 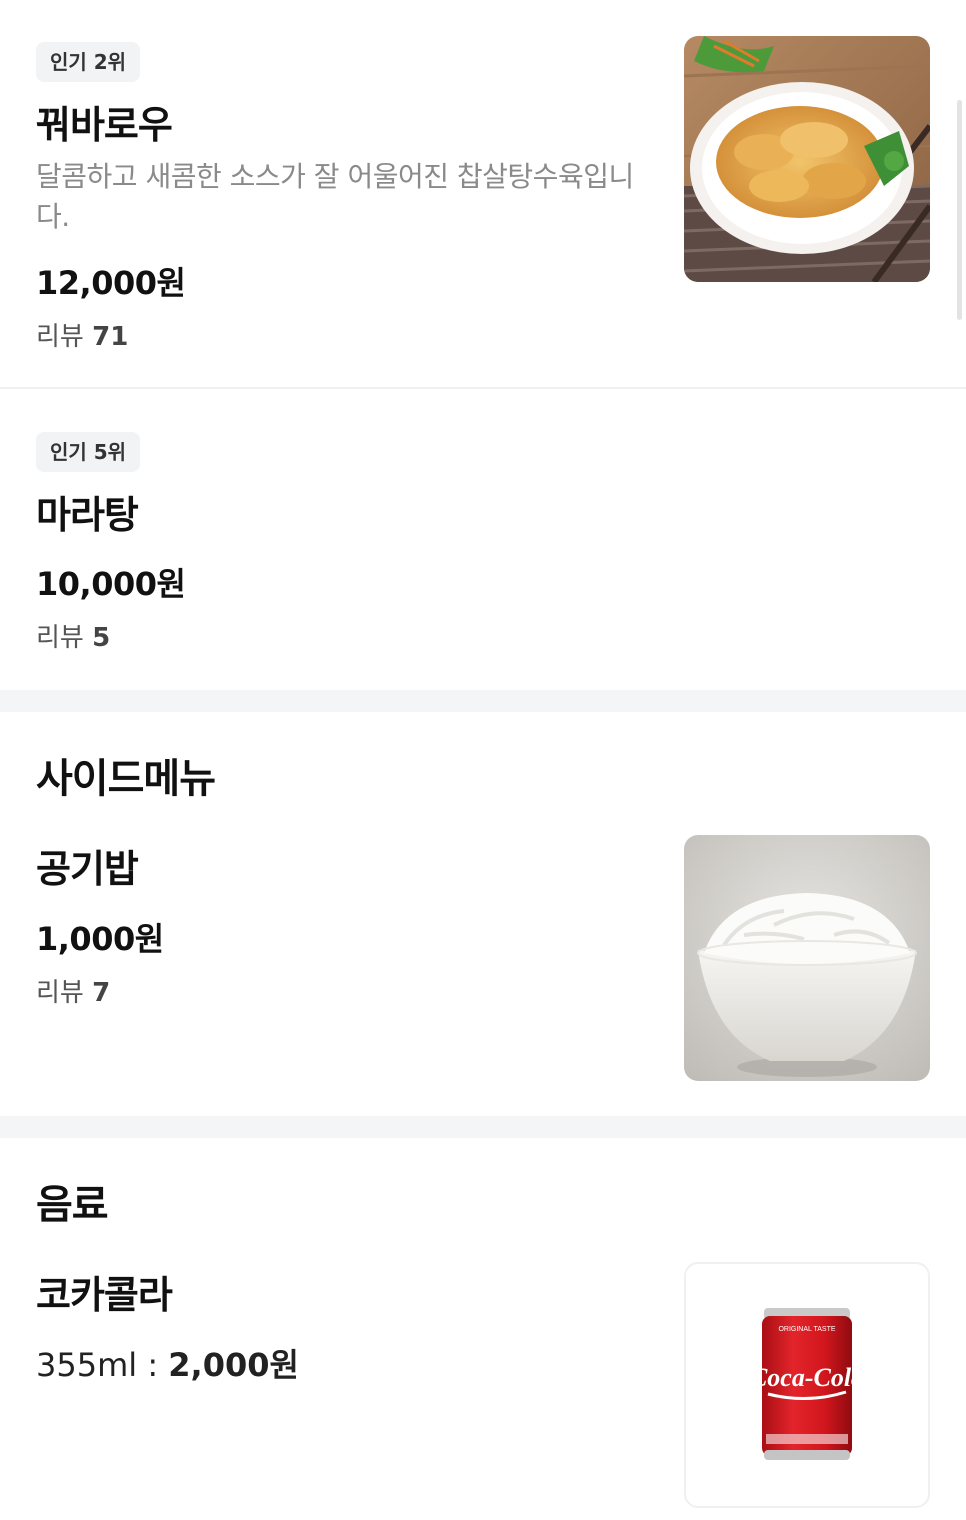 I want to click on menu-item-price: 12,000원, so click(x=111, y=283).